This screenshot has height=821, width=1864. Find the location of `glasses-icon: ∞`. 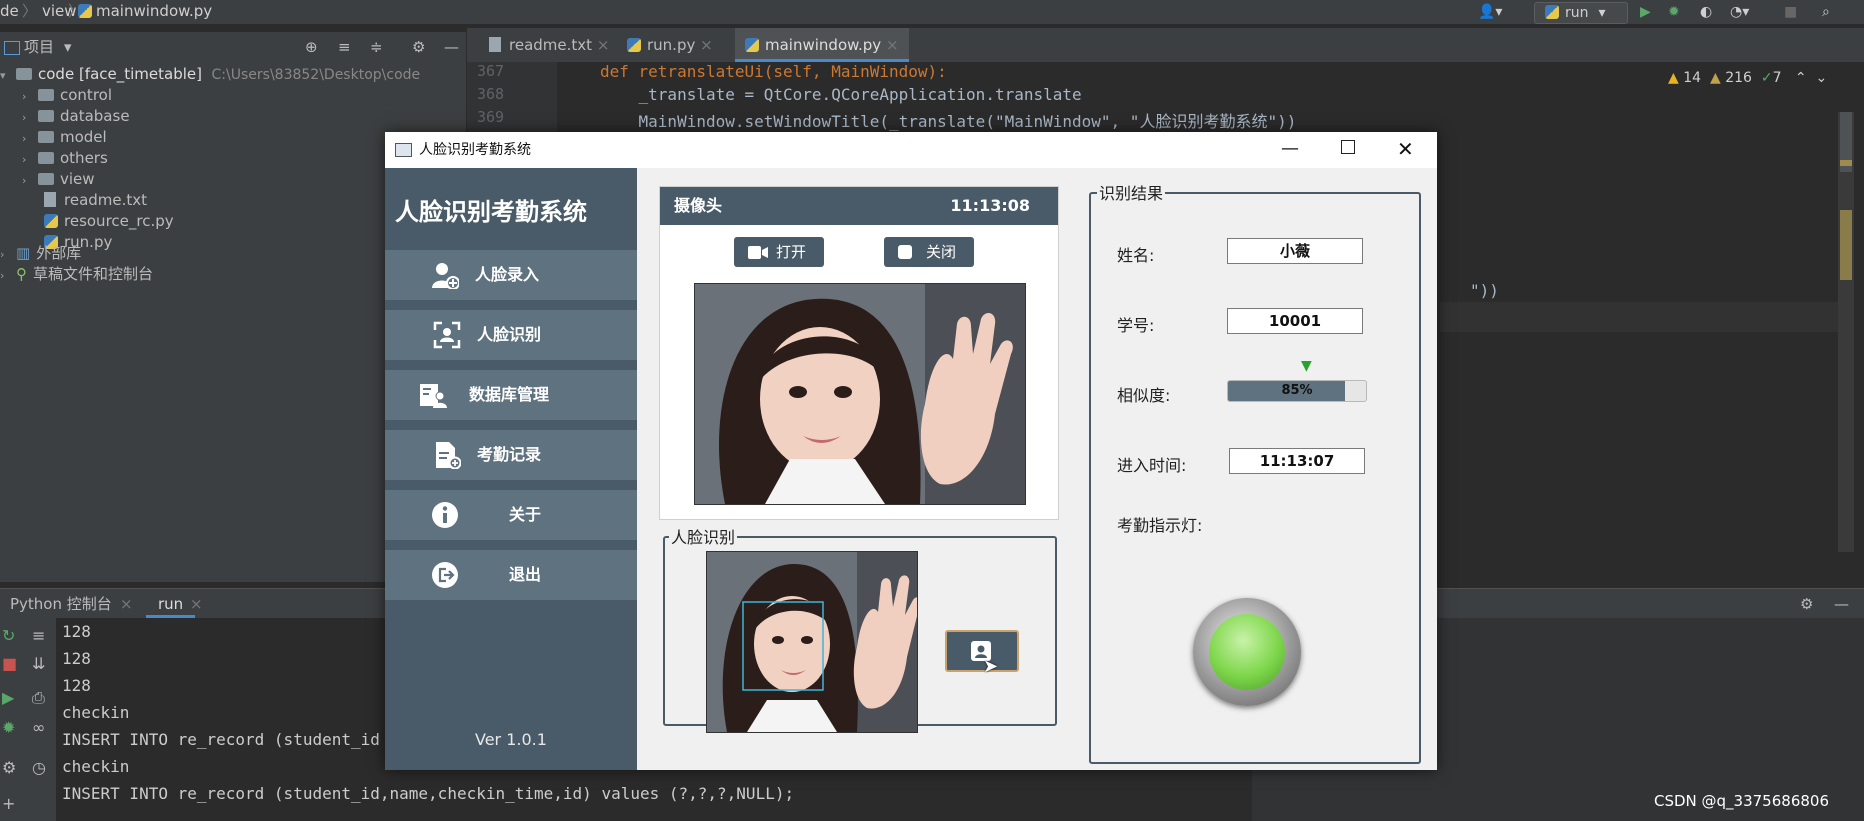

glasses-icon: ∞ is located at coordinates (38, 727).